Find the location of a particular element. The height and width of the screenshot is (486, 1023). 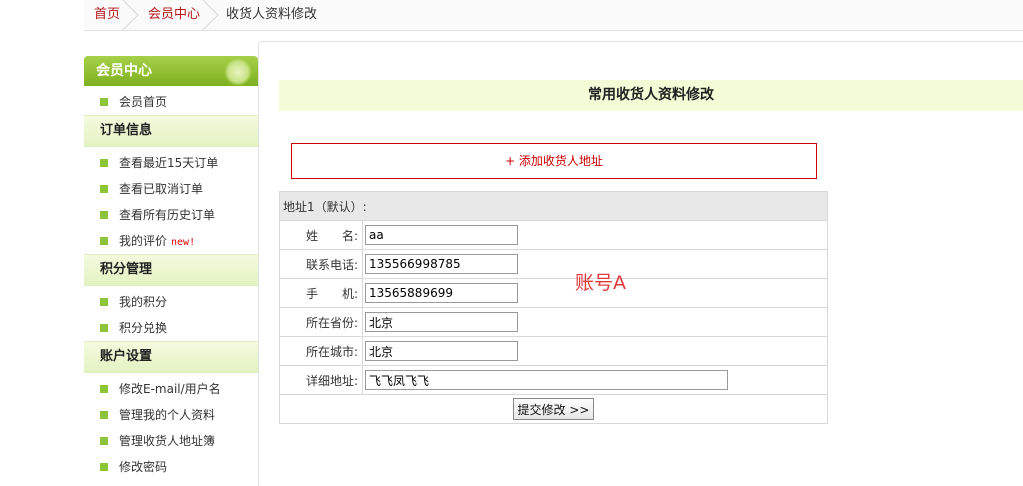

field-label: 联系电话: is located at coordinates (321, 264).